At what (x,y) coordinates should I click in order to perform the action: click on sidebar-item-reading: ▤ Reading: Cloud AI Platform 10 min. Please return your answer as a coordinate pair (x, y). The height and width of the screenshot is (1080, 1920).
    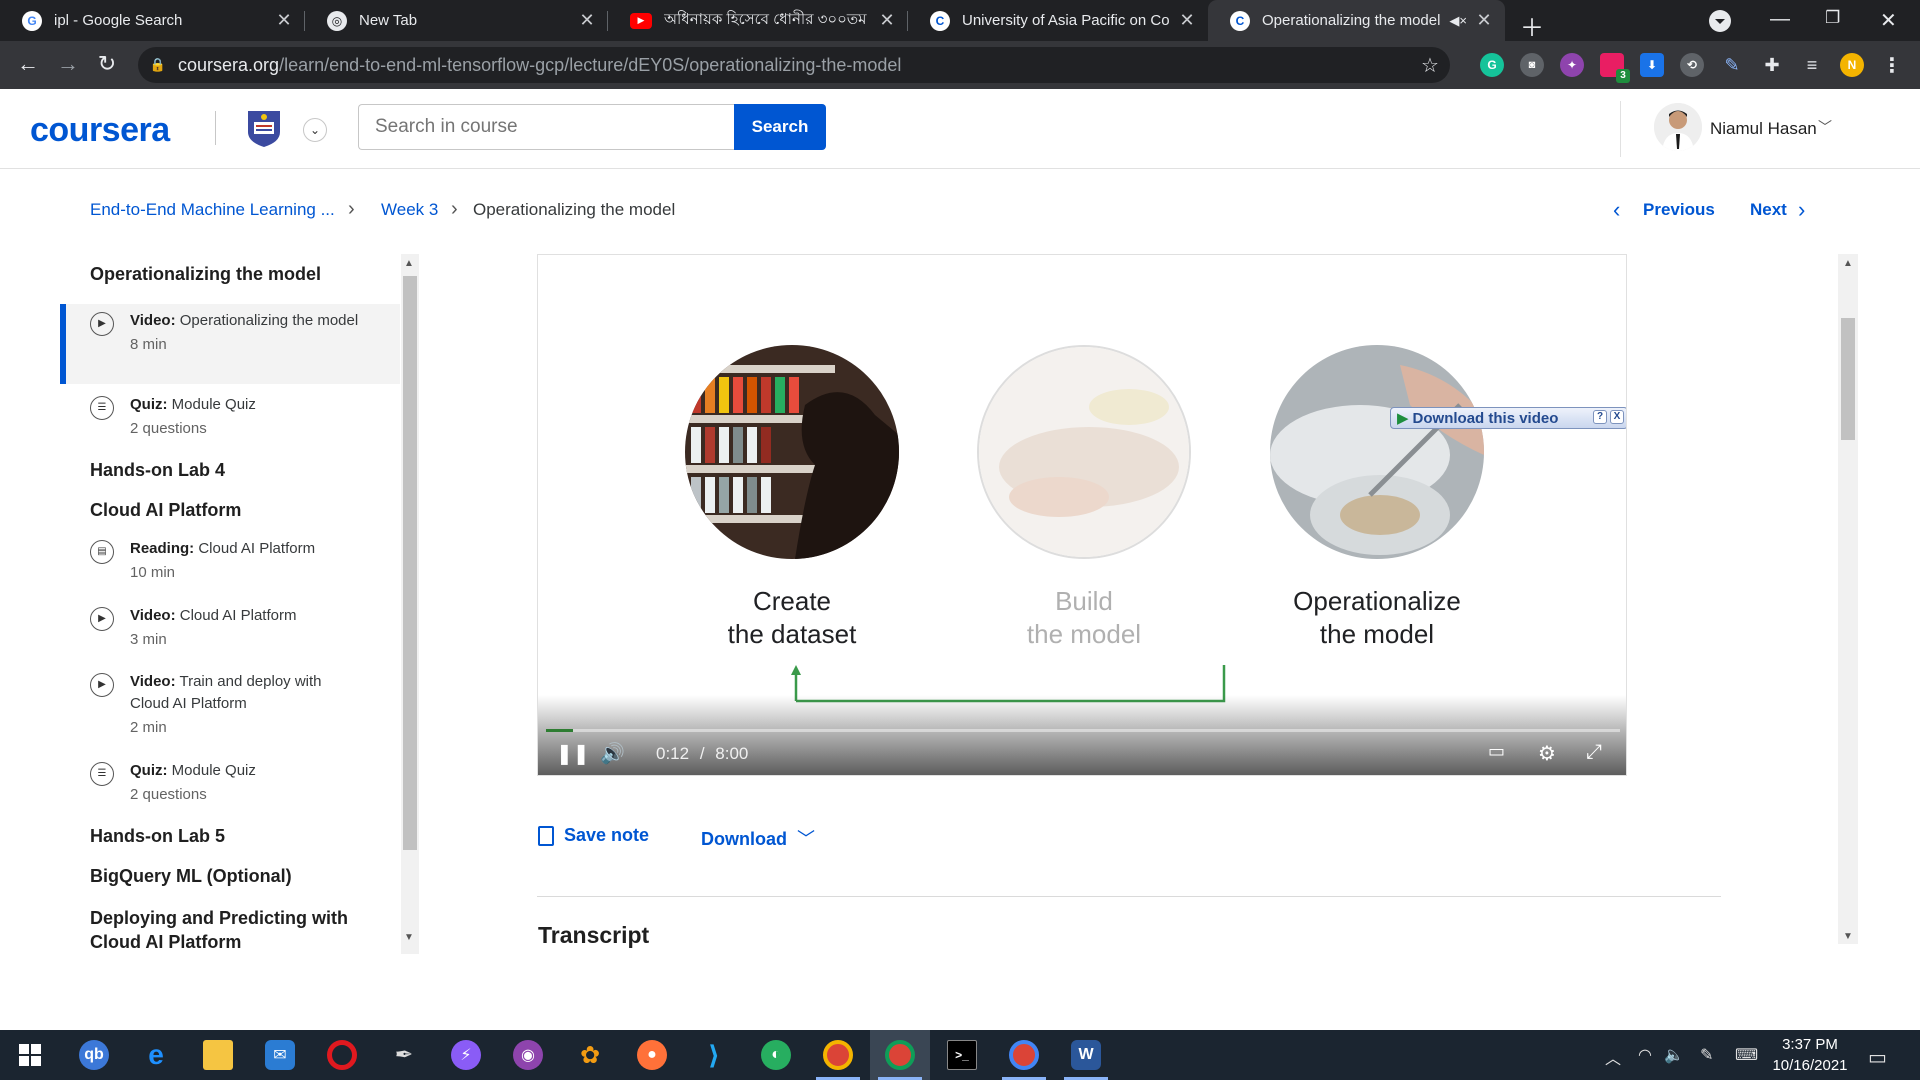
    Looking at the image, I should click on (230, 561).